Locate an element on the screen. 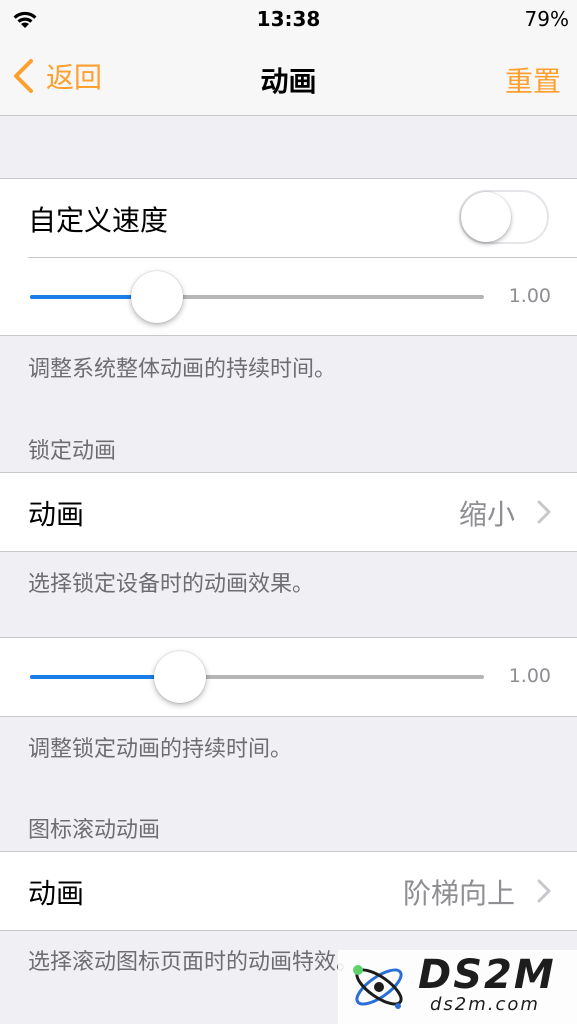 The image size is (577, 1024). lock-animation-group: 动画 缩小 is located at coordinates (288, 512).